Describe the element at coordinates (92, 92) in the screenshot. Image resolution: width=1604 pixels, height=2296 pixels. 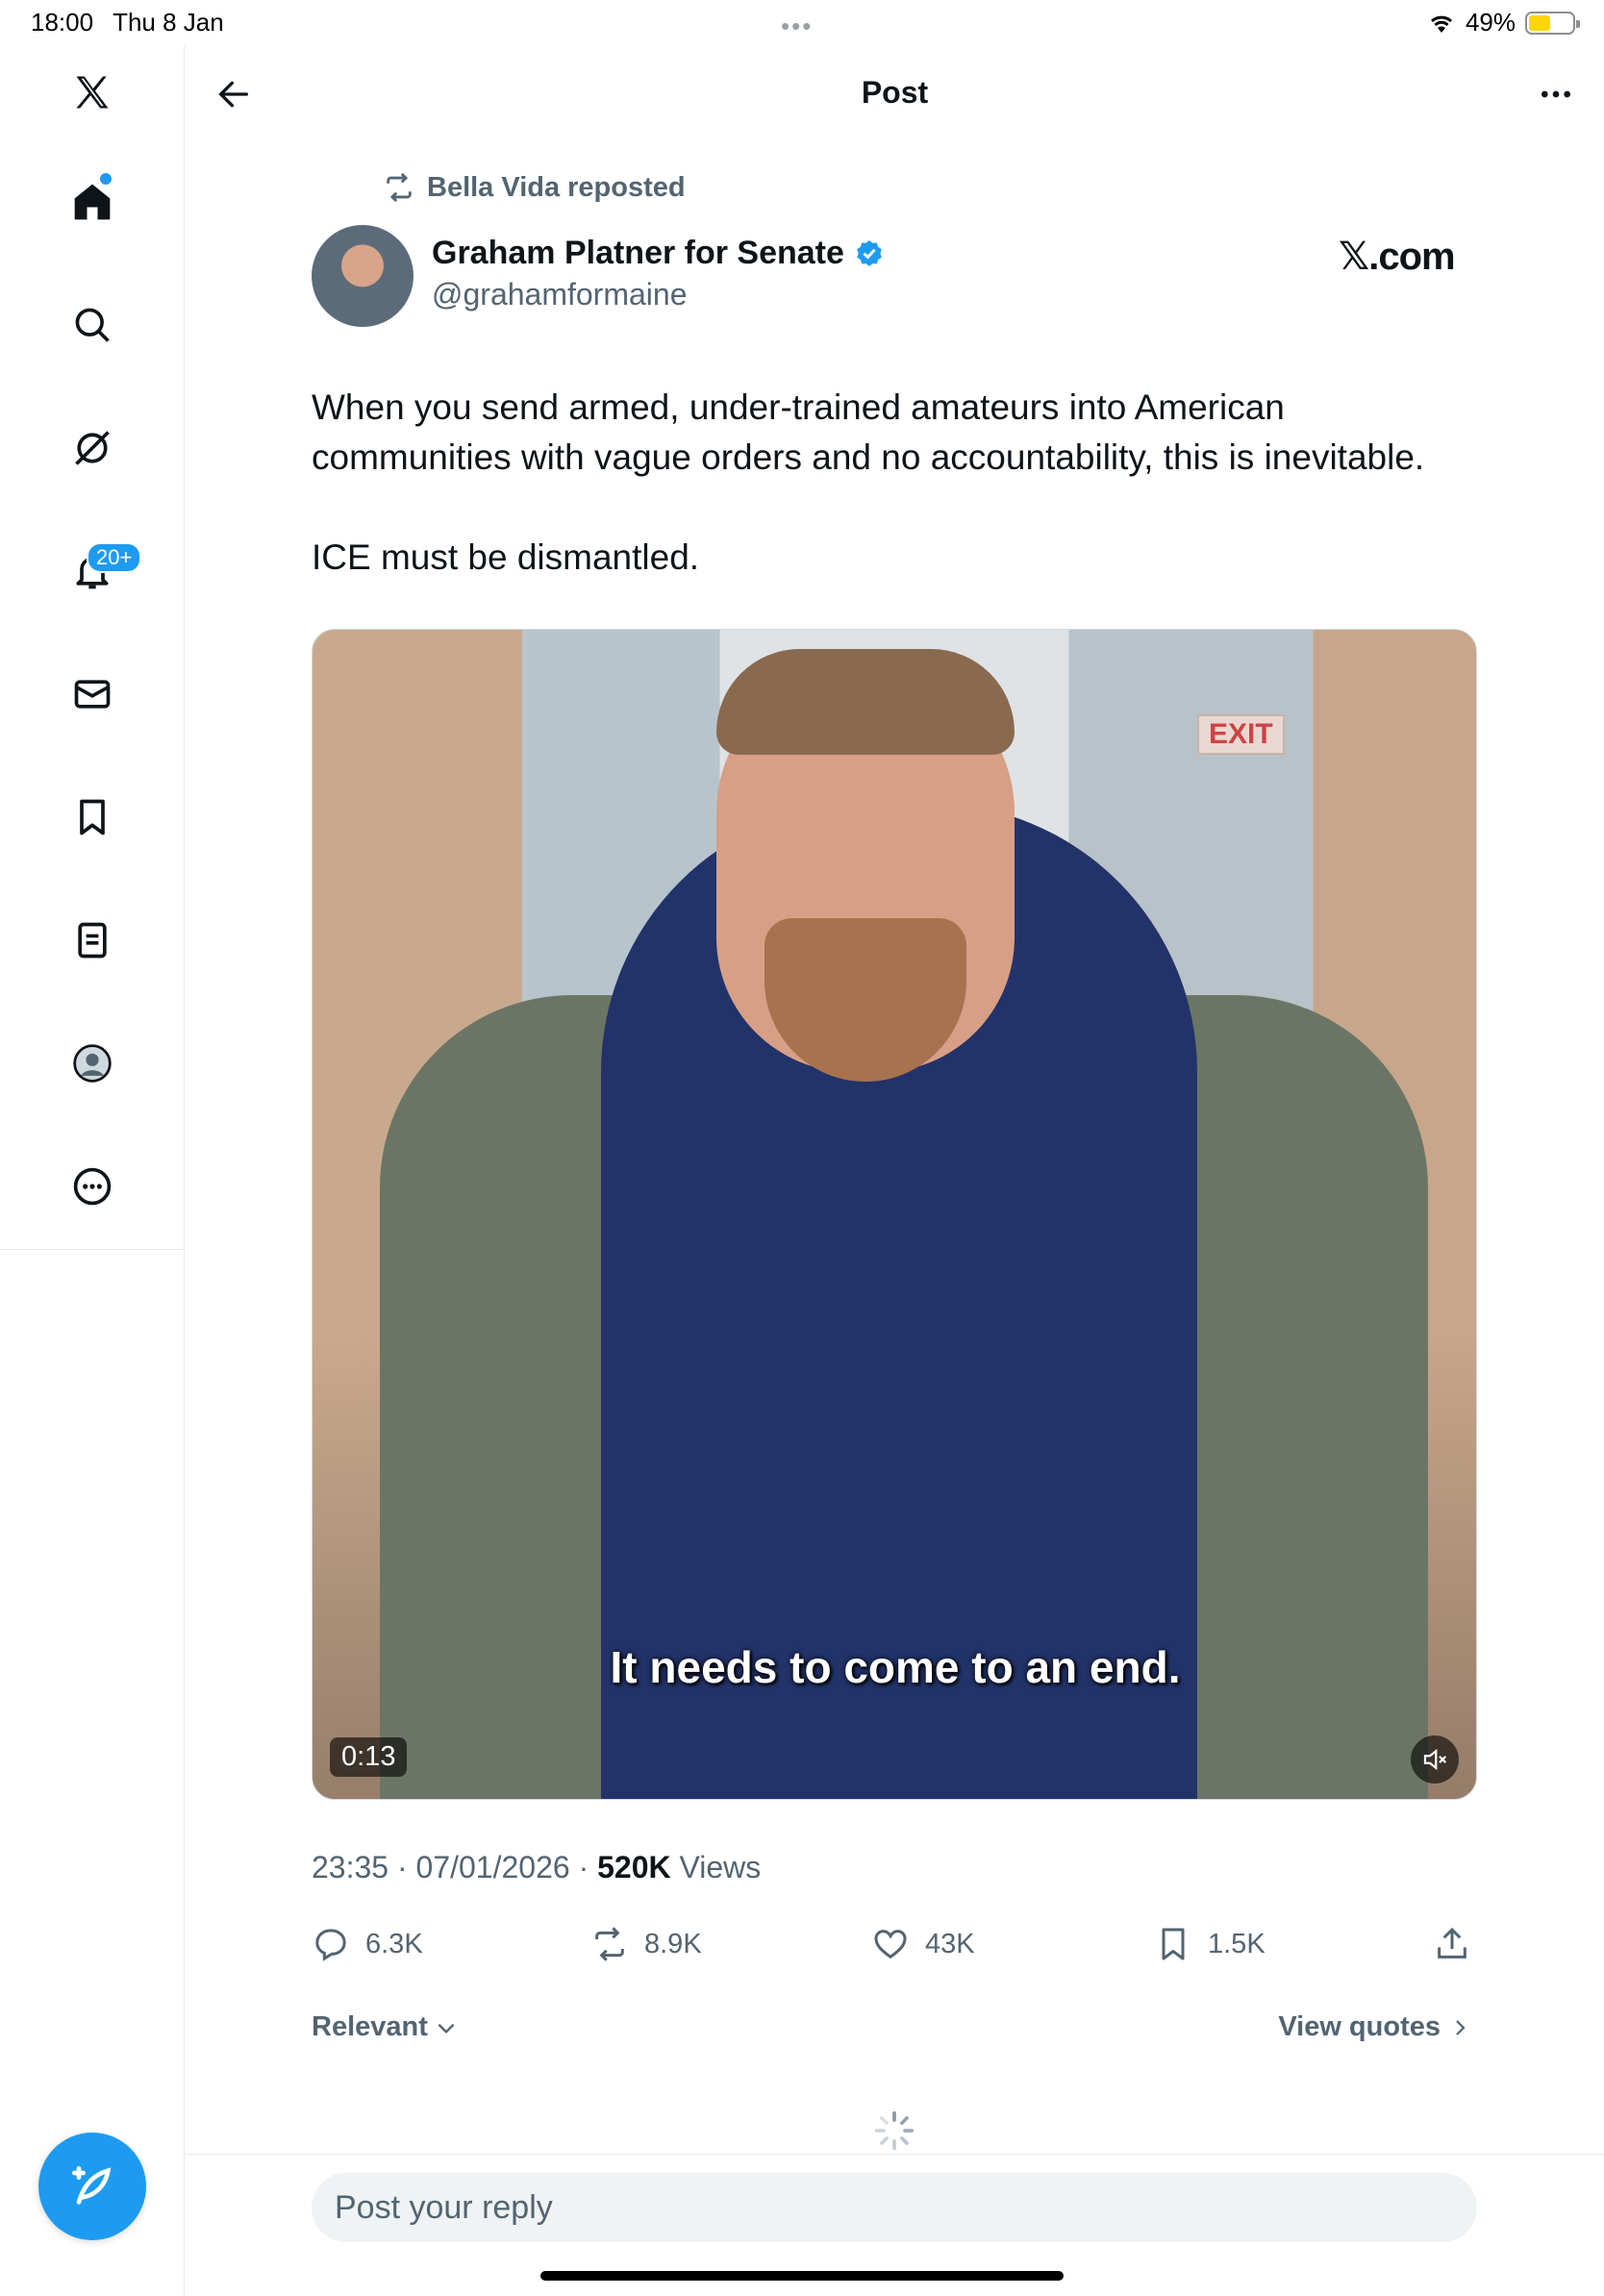
I see `x-logo-icon` at that location.